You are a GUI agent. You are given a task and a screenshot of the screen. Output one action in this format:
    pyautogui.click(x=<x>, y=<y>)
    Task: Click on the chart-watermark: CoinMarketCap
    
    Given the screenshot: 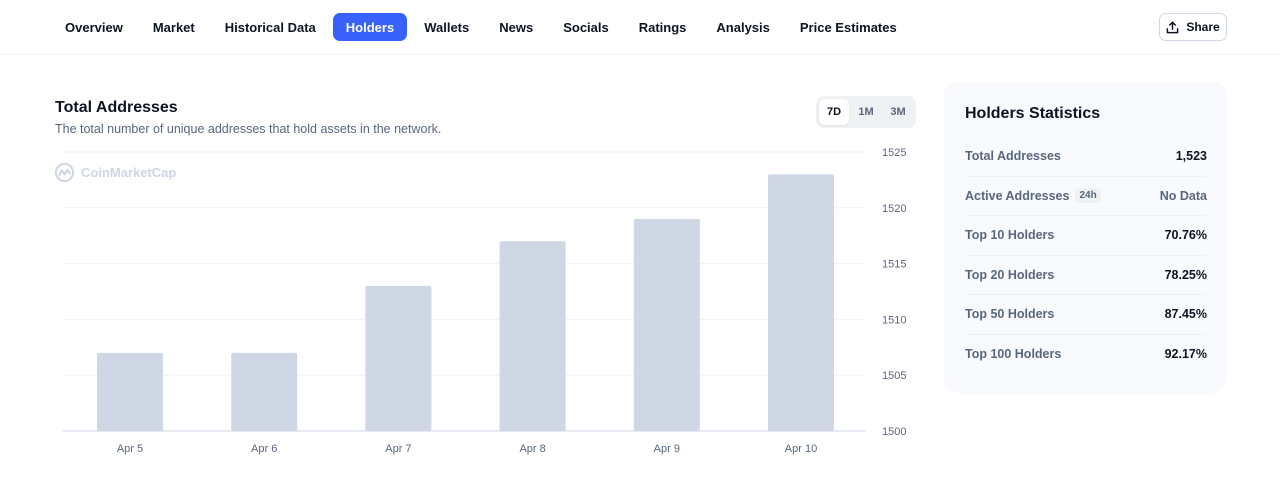 What is the action you would take?
    pyautogui.click(x=115, y=172)
    